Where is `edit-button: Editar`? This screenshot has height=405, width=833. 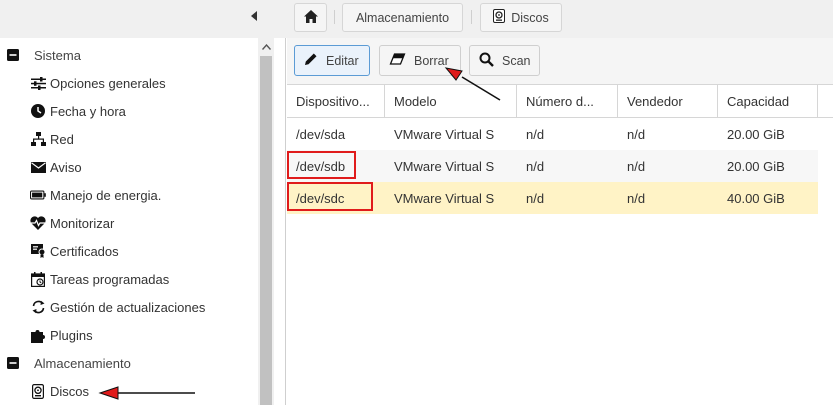 edit-button: Editar is located at coordinates (332, 60).